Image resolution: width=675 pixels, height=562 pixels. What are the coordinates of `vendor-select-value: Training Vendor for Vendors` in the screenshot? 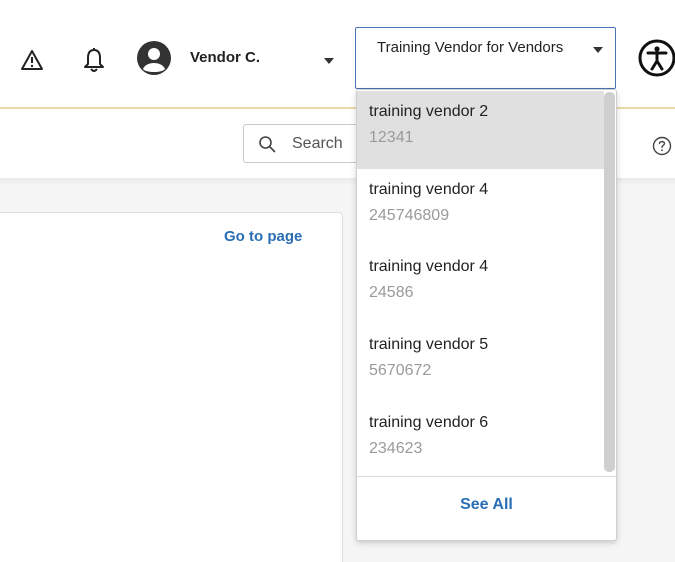 It's located at (470, 47).